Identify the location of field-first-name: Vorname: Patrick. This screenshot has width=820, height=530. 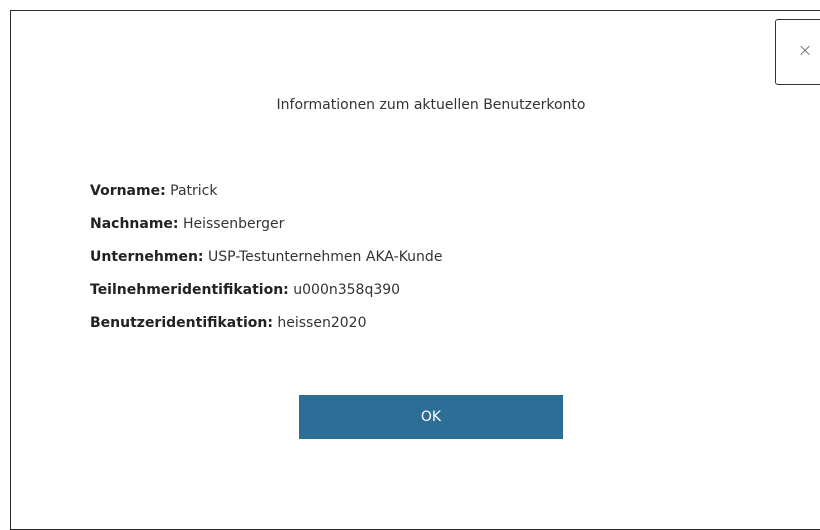
(266, 197).